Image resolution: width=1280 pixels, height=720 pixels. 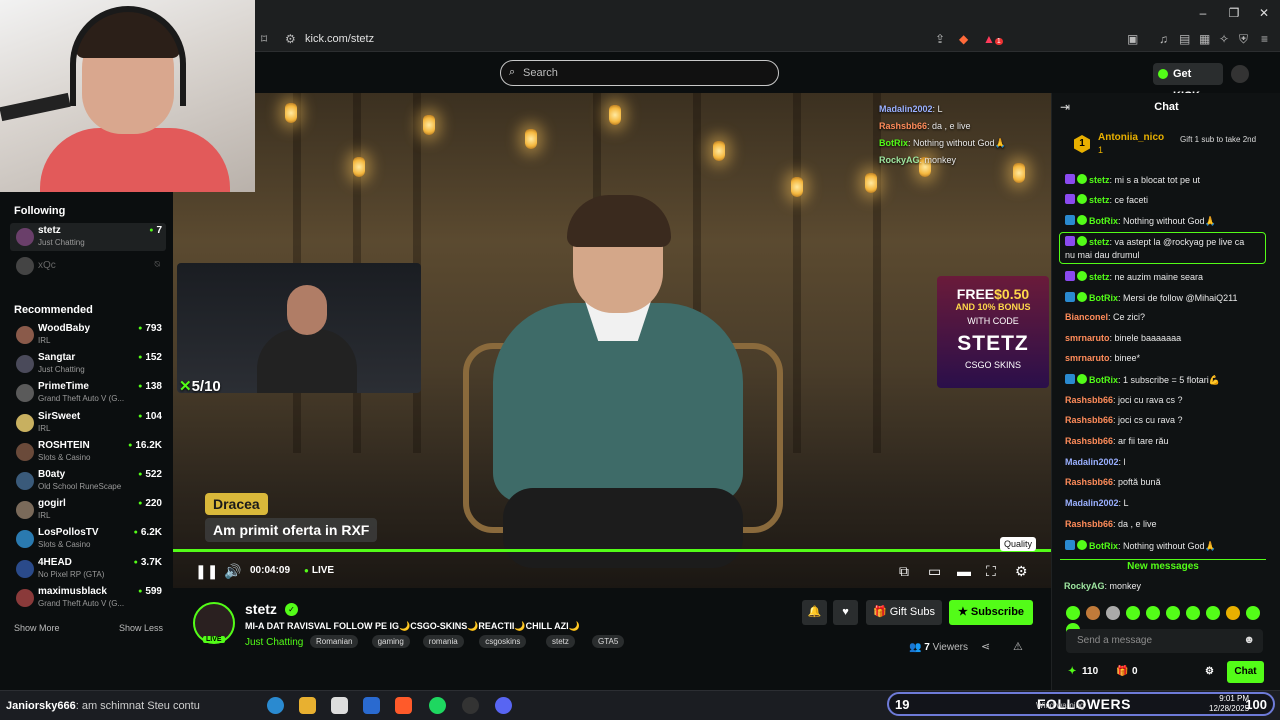 What do you see at coordinates (1164, 641) in the screenshot?
I see `chat-input: Send a message ☻` at bounding box center [1164, 641].